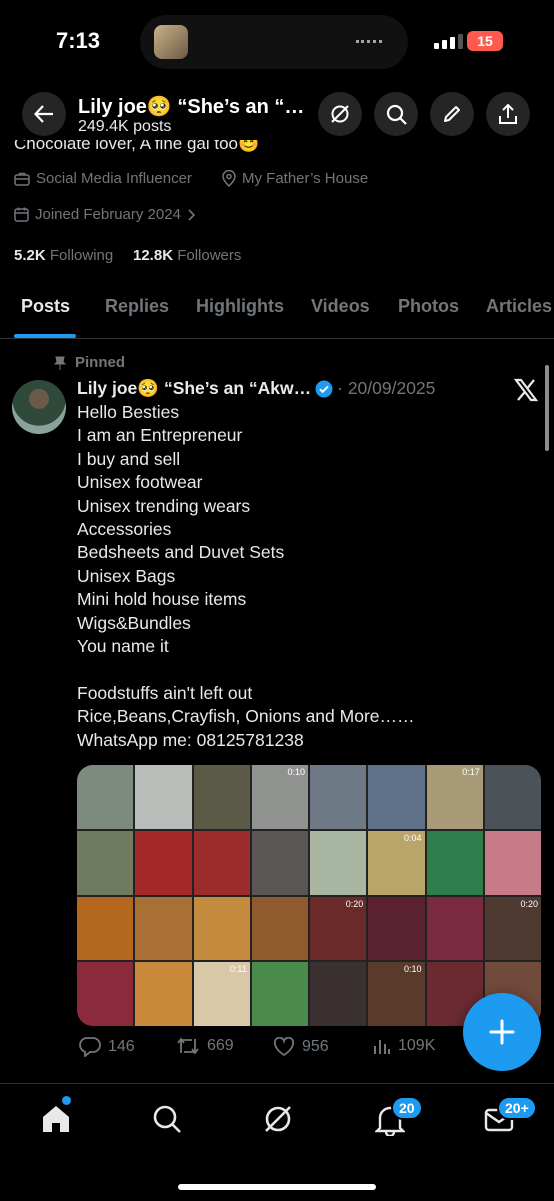 The image size is (554, 1201). I want to click on header-post-count: 249.4K posts, so click(125, 126).